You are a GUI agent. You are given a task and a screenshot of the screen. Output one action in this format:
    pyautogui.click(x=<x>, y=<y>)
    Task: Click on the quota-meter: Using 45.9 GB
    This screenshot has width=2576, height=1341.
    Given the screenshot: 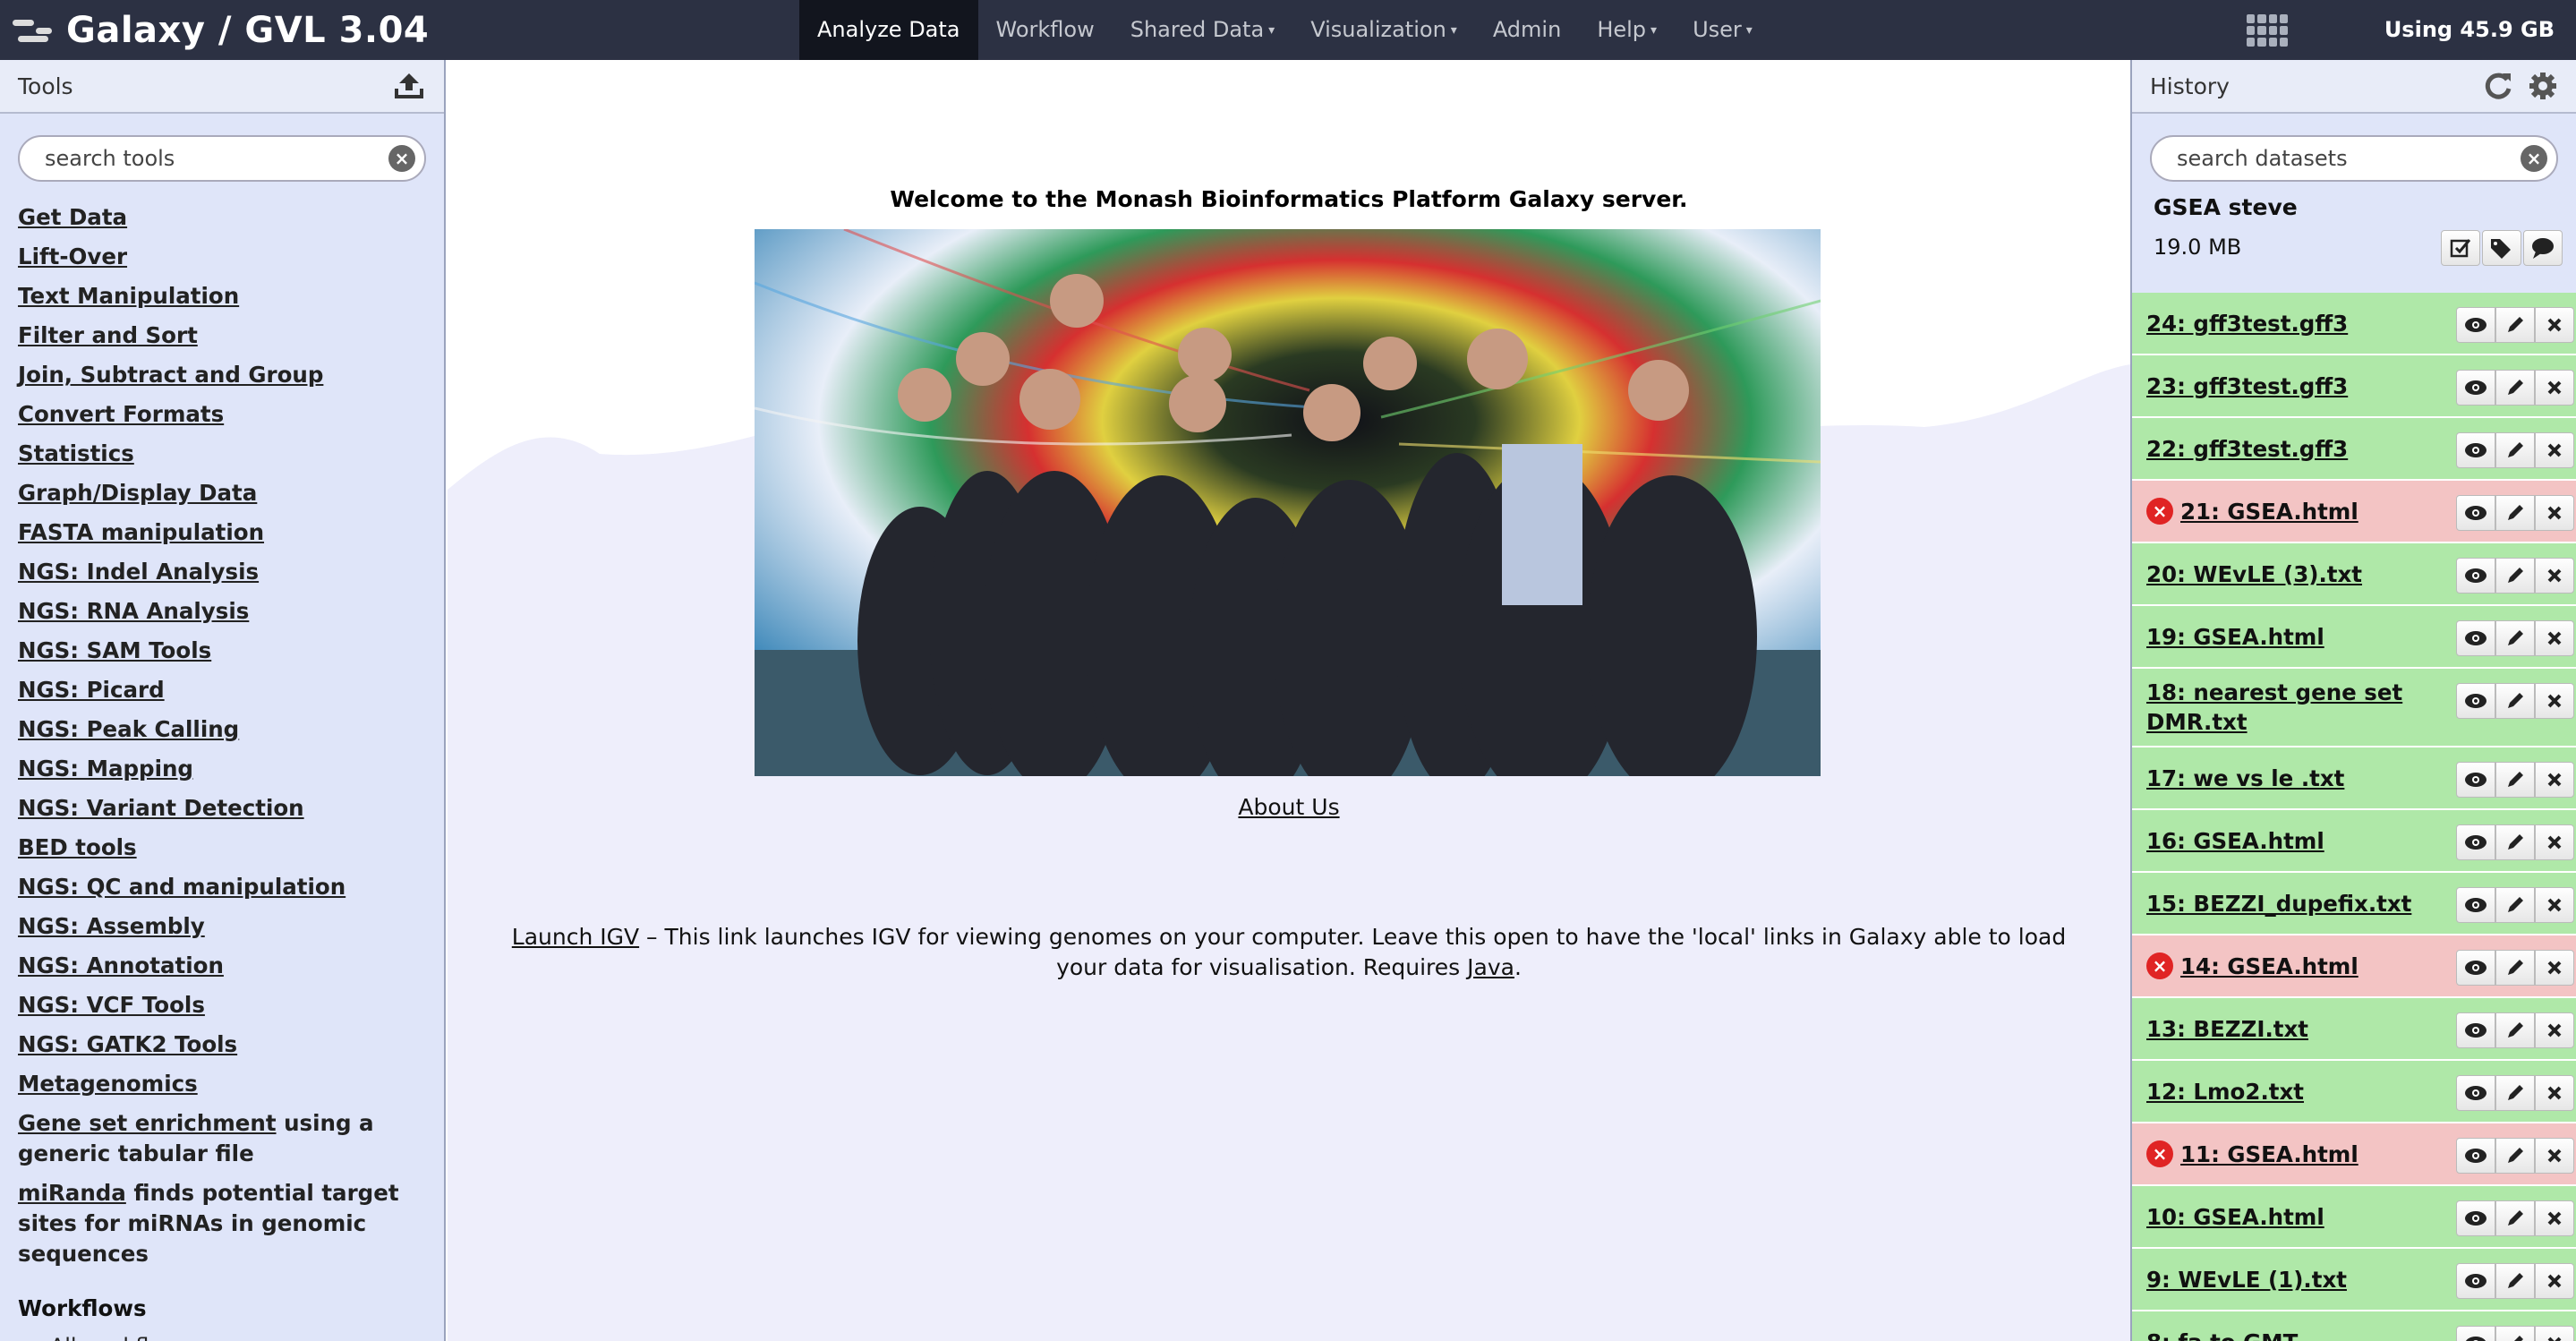 What is the action you would take?
    pyautogui.click(x=2469, y=30)
    